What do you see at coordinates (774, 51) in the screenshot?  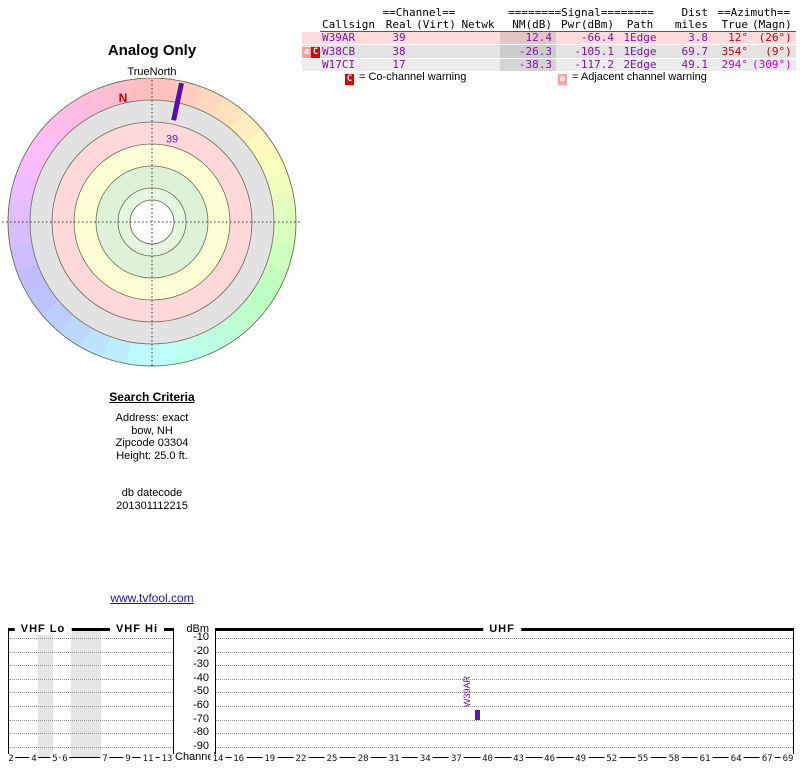 I see `azimuth-magn-cell: (9°)` at bounding box center [774, 51].